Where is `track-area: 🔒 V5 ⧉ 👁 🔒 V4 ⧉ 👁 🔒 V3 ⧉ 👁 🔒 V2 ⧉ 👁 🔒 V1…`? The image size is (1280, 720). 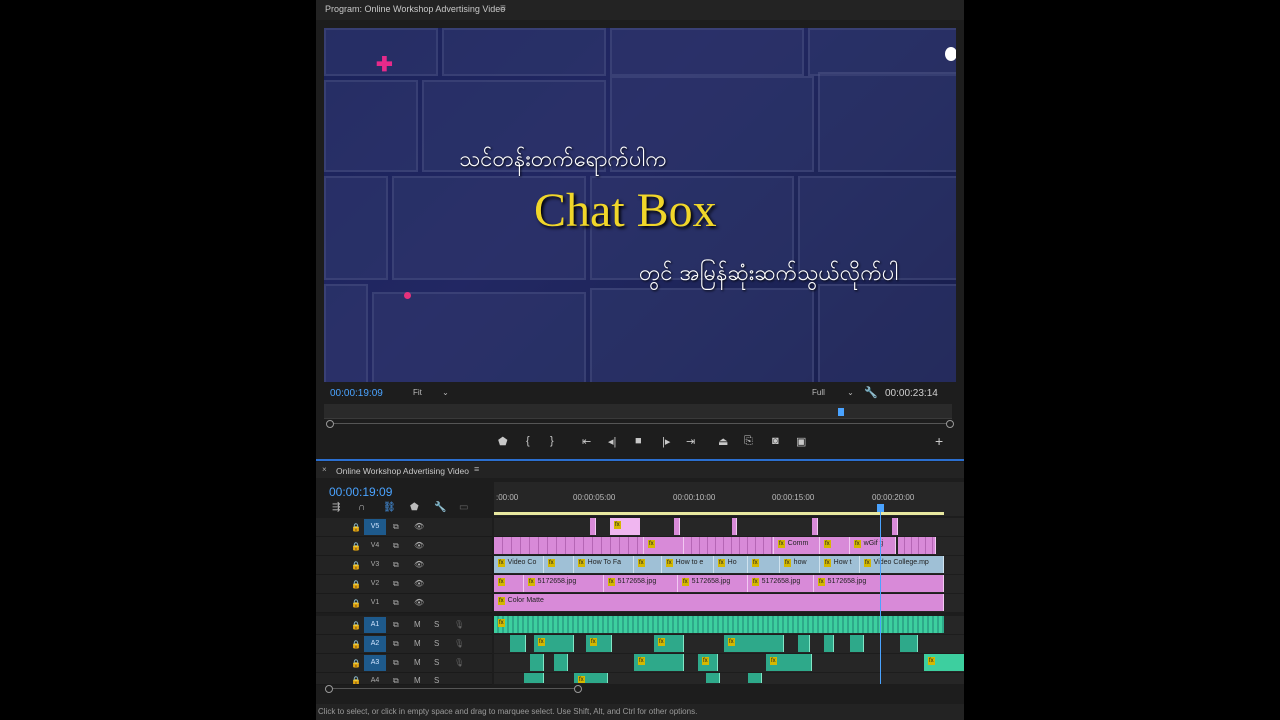 track-area: 🔒 V5 ⧉ 👁 🔒 V4 ⧉ 👁 🔒 V3 ⧉ 👁 🔒 V2 ⧉ 👁 🔒 V1… is located at coordinates (640, 600).